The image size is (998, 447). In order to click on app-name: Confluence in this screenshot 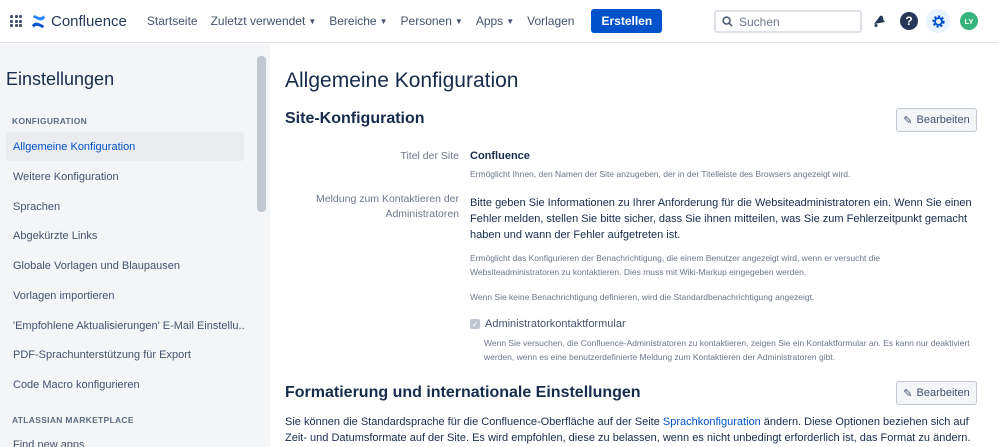, I will do `click(89, 21)`.